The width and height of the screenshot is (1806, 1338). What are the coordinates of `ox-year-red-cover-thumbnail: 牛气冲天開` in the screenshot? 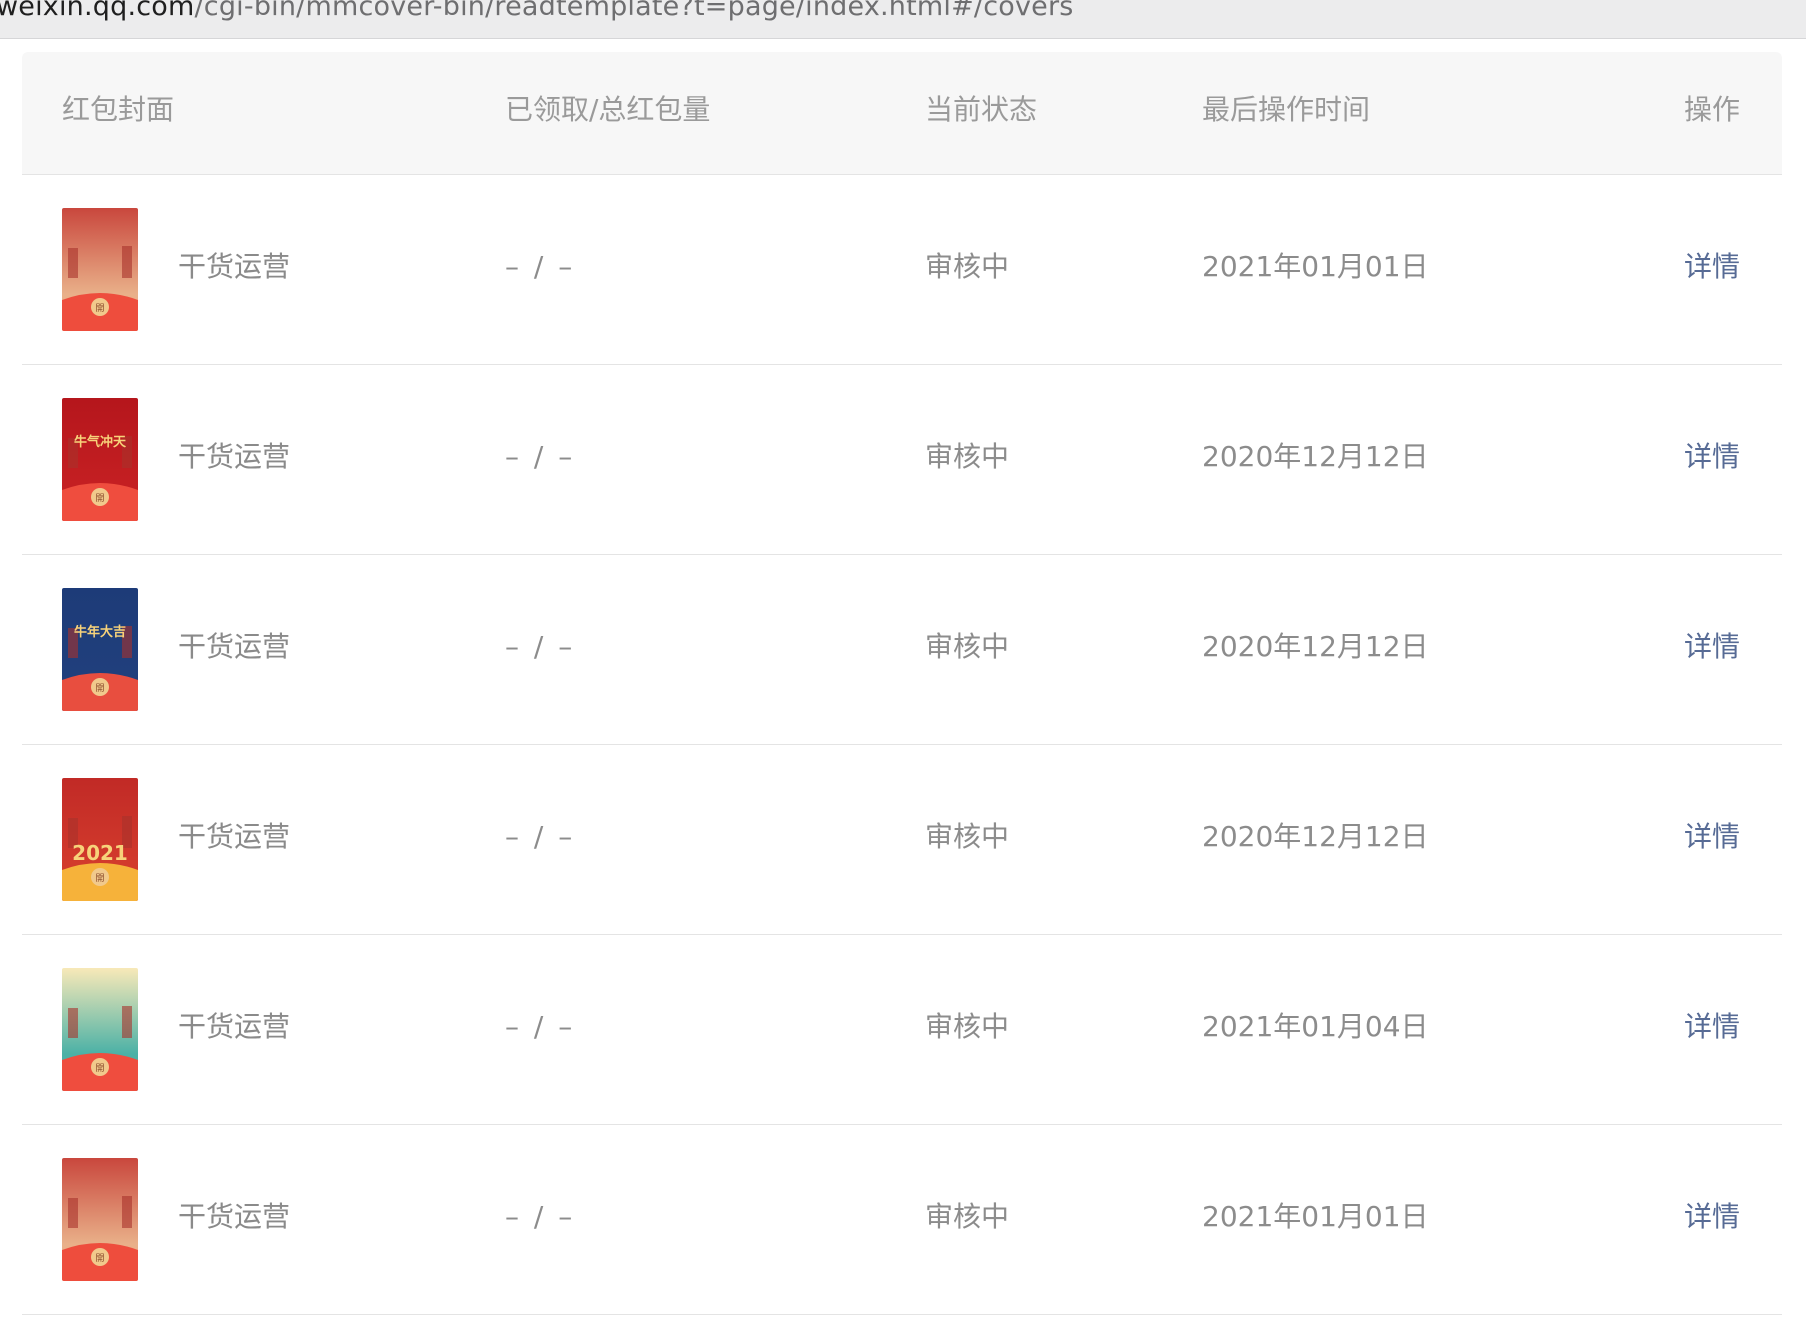 It's located at (100, 459).